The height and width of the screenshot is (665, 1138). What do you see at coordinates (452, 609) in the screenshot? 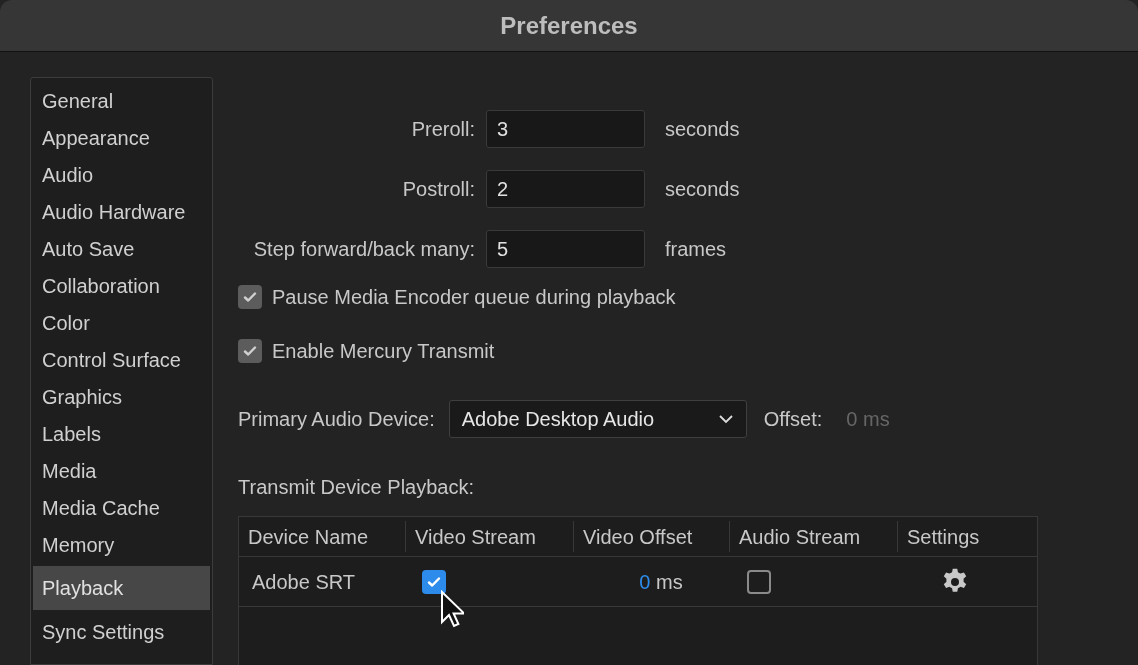
I see `cursor-icon` at bounding box center [452, 609].